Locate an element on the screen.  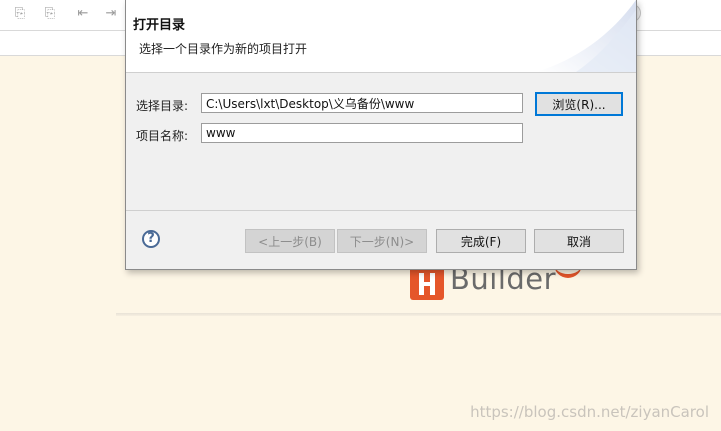
directory-label: 选择目录: is located at coordinates (162, 106).